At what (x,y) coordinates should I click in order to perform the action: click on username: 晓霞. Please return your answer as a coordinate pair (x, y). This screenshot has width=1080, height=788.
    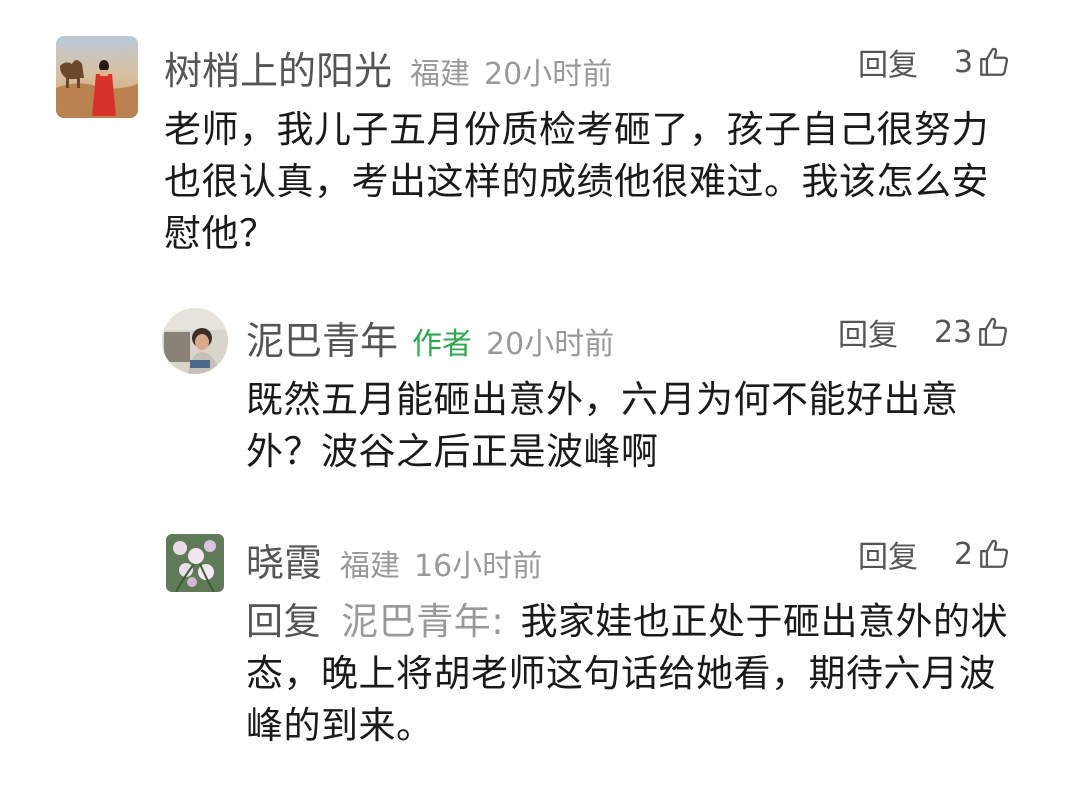
    Looking at the image, I should click on (284, 559).